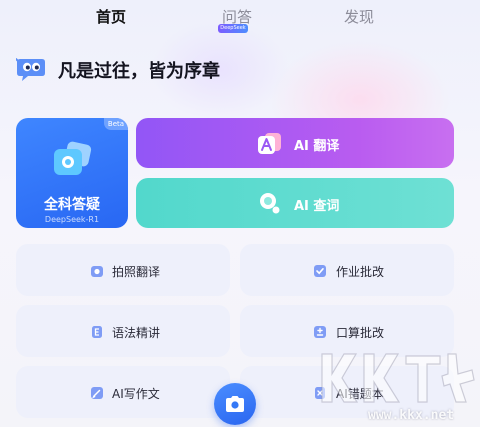 The height and width of the screenshot is (427, 480). Describe the element at coordinates (136, 272) in the screenshot. I see `tool-label: 拍照翻译` at that location.